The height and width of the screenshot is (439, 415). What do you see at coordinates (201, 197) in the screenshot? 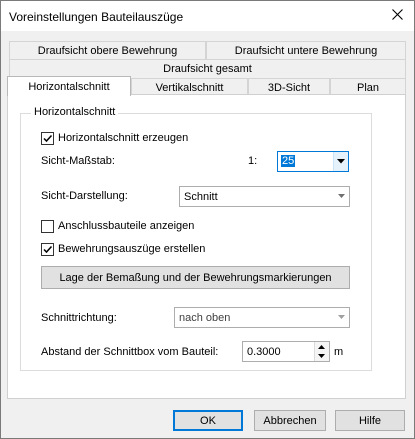
I see `view-display-value: Schnitt` at bounding box center [201, 197].